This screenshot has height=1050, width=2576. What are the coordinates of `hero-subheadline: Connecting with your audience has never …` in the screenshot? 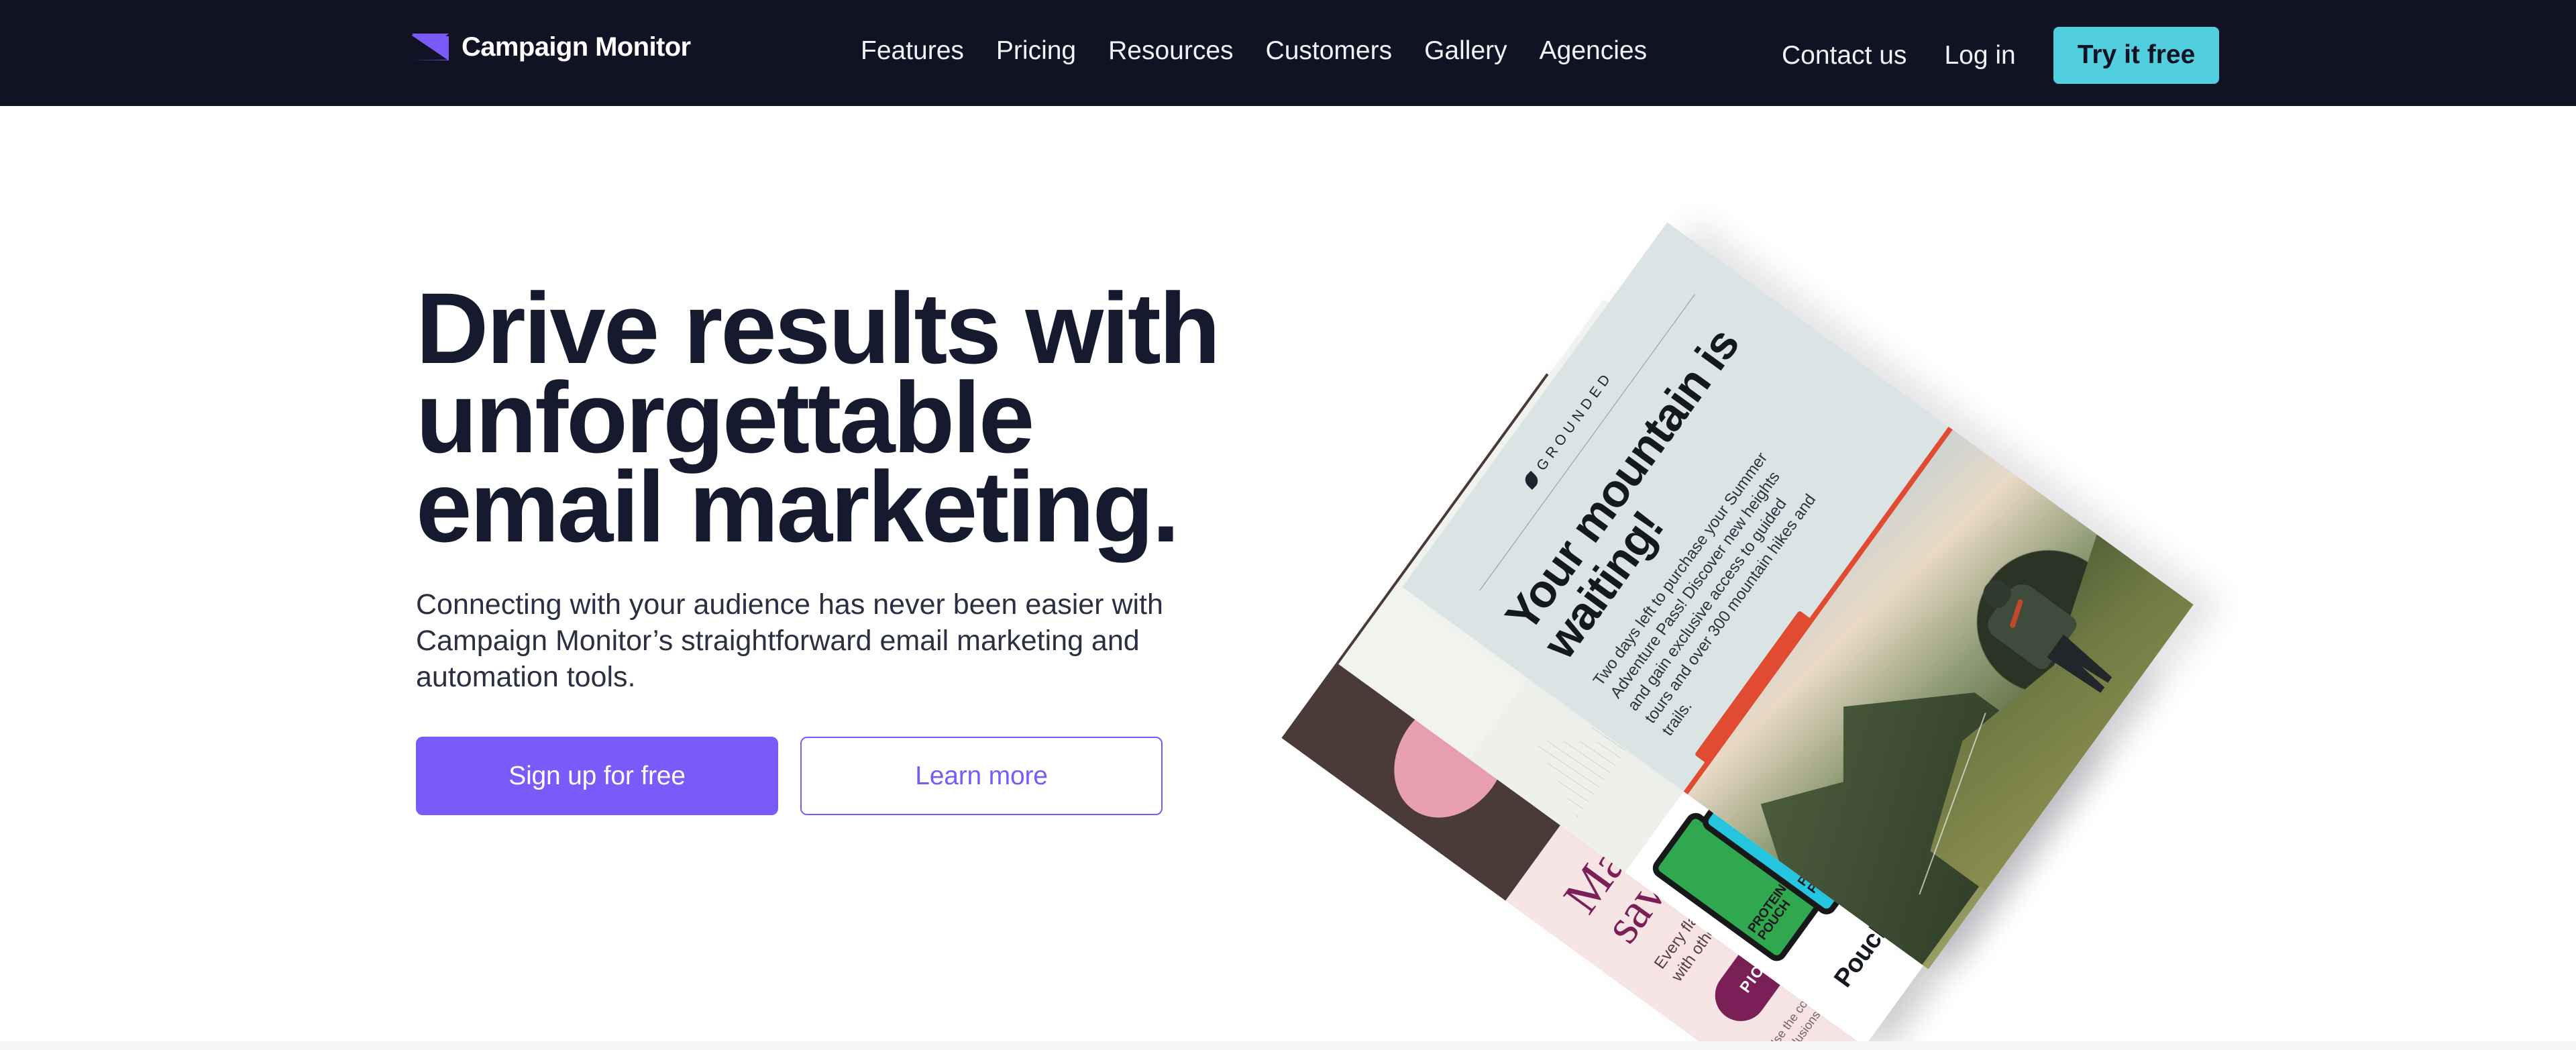 It's located at (789, 640).